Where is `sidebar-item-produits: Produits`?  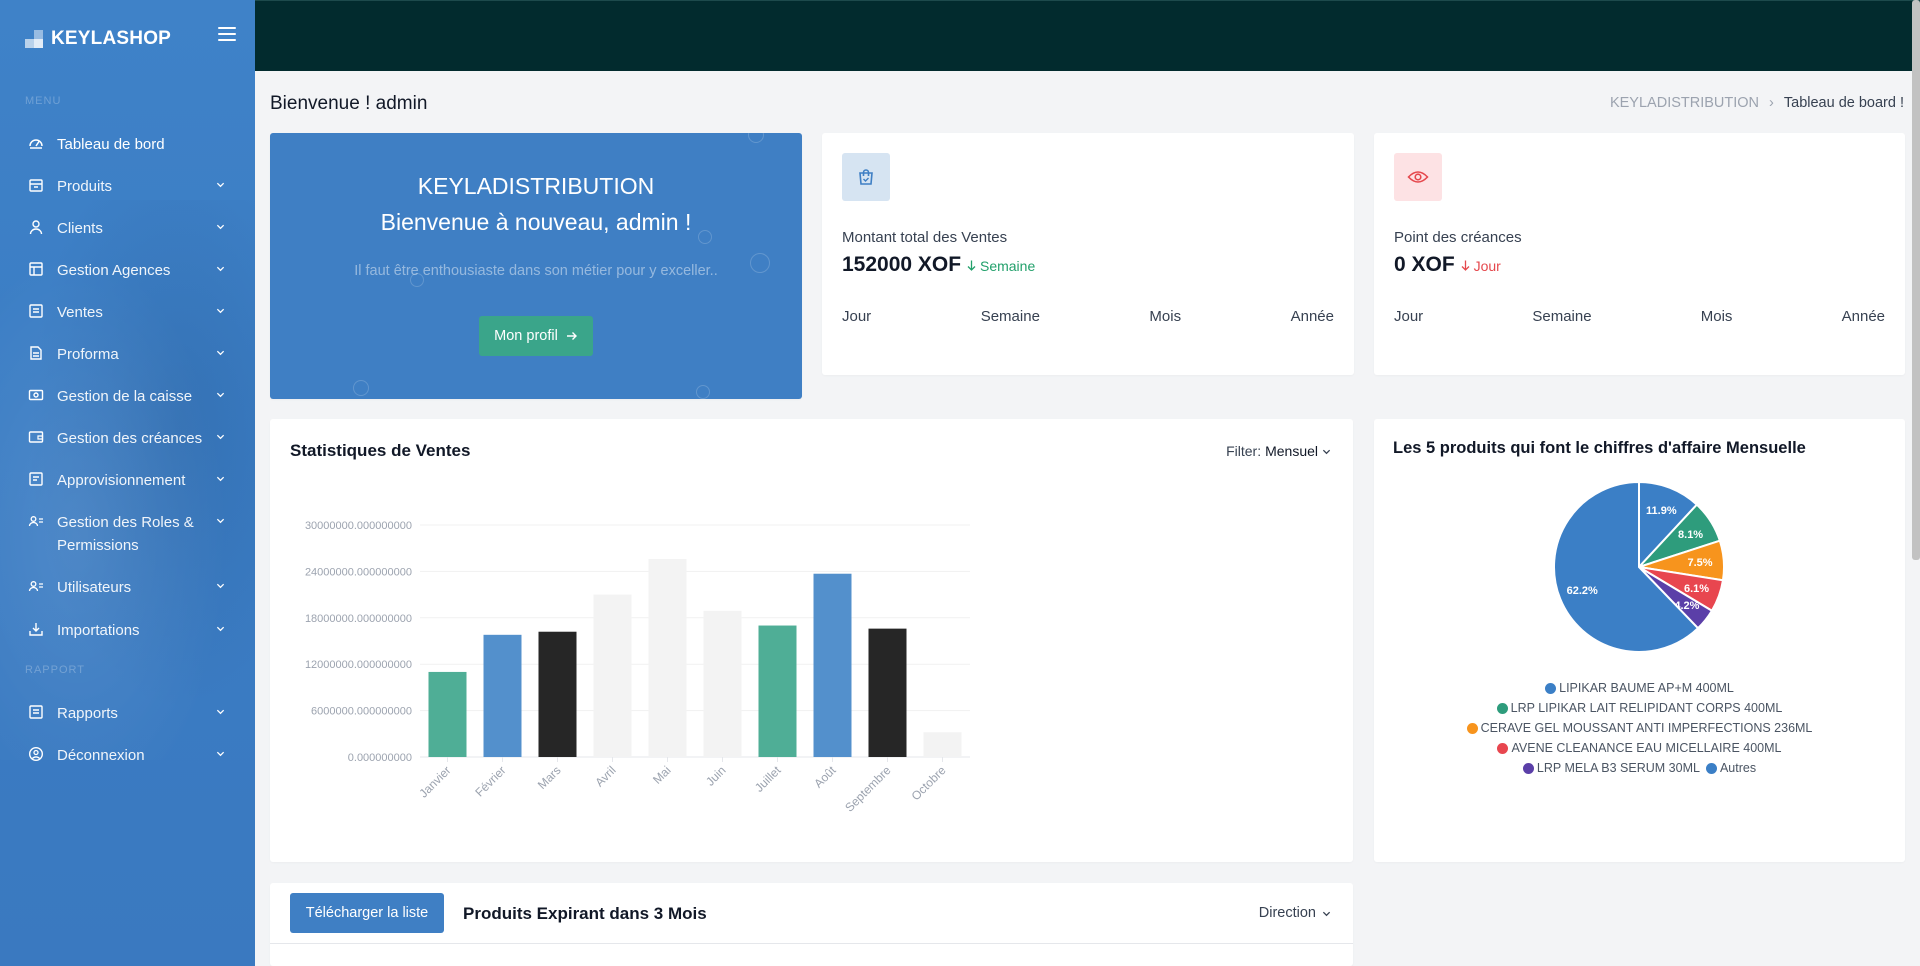
sidebar-item-produits: Produits is located at coordinates (127, 186).